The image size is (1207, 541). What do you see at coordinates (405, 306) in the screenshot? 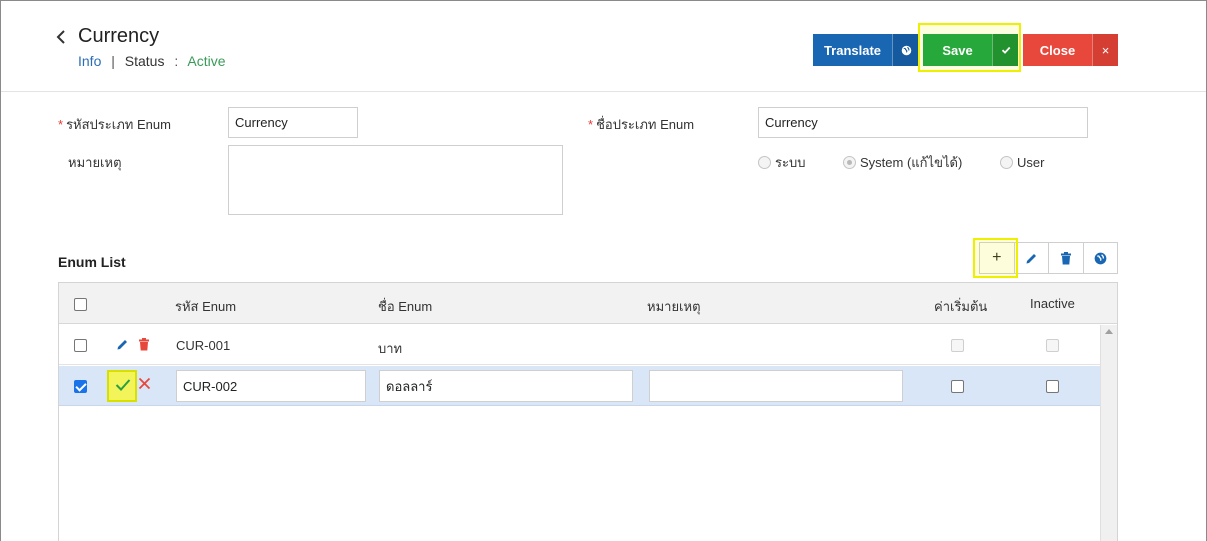
I see `column-header-name: ชื่อ Enum` at bounding box center [405, 306].